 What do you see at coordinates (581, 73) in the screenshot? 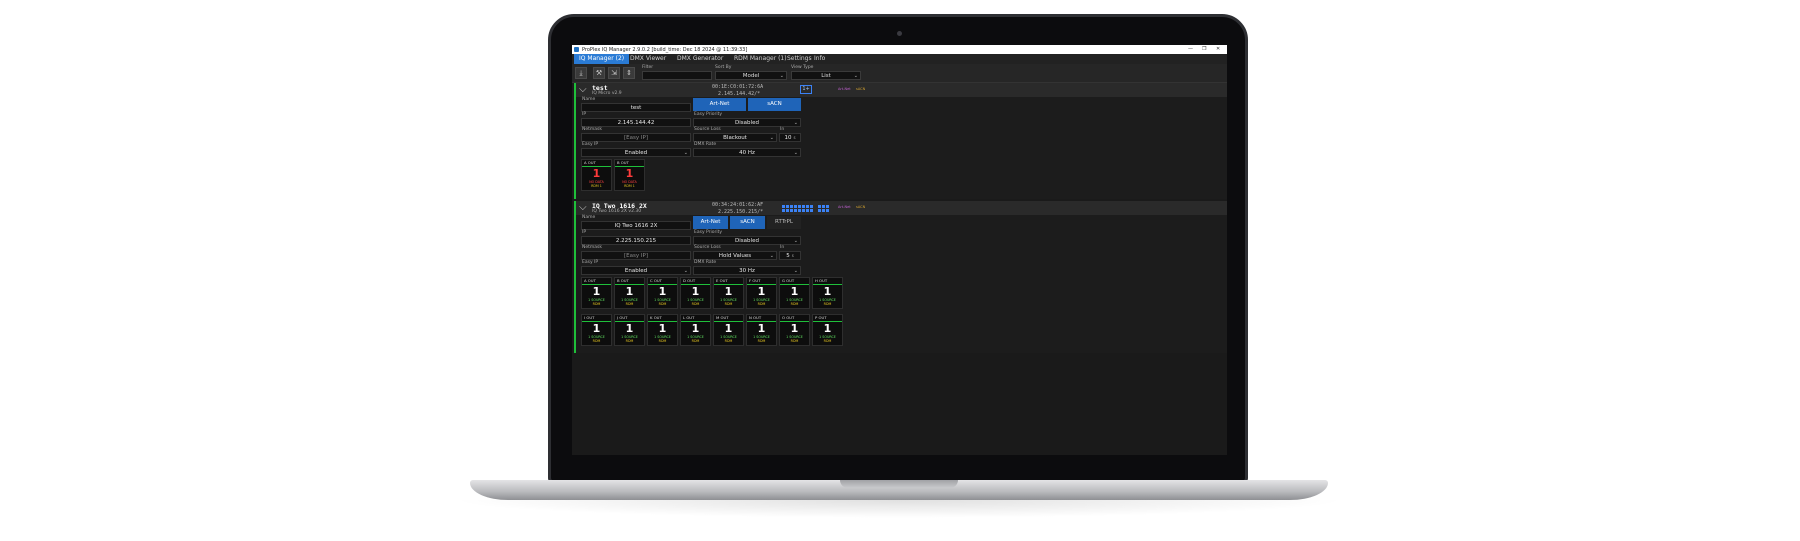
I see `download-icon: ⤓` at bounding box center [581, 73].